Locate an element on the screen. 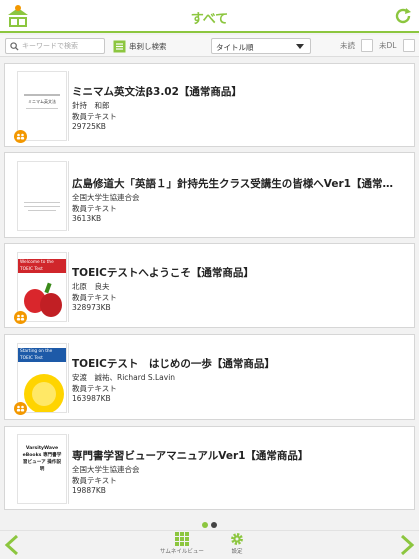  book-cover is located at coordinates (42, 196).